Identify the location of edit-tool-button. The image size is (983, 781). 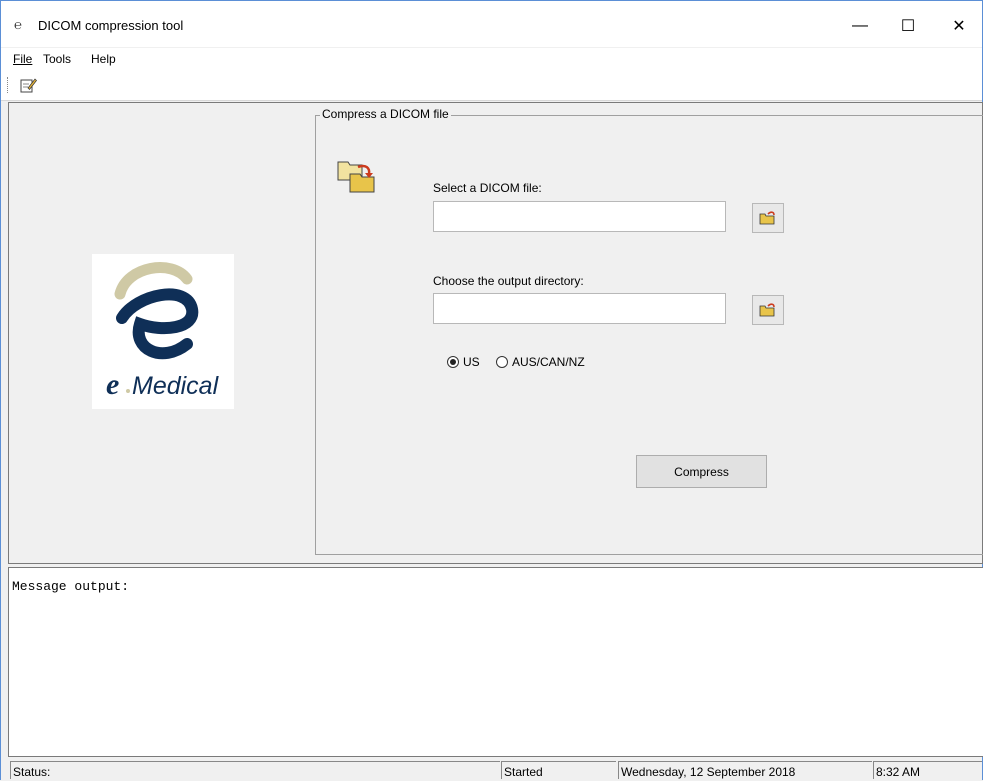
(28, 85).